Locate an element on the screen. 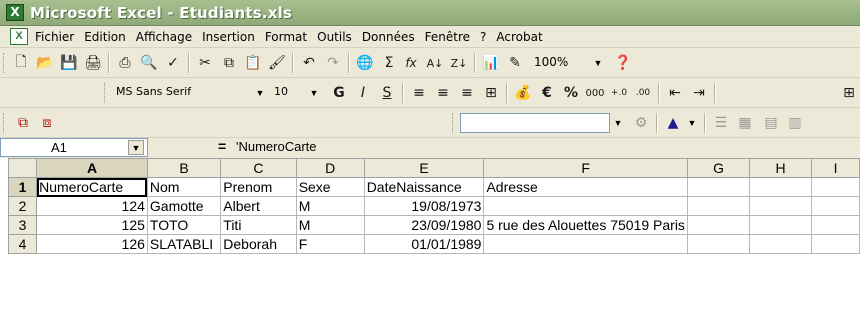  cell-E3: 23/09/1980 is located at coordinates (424, 225).